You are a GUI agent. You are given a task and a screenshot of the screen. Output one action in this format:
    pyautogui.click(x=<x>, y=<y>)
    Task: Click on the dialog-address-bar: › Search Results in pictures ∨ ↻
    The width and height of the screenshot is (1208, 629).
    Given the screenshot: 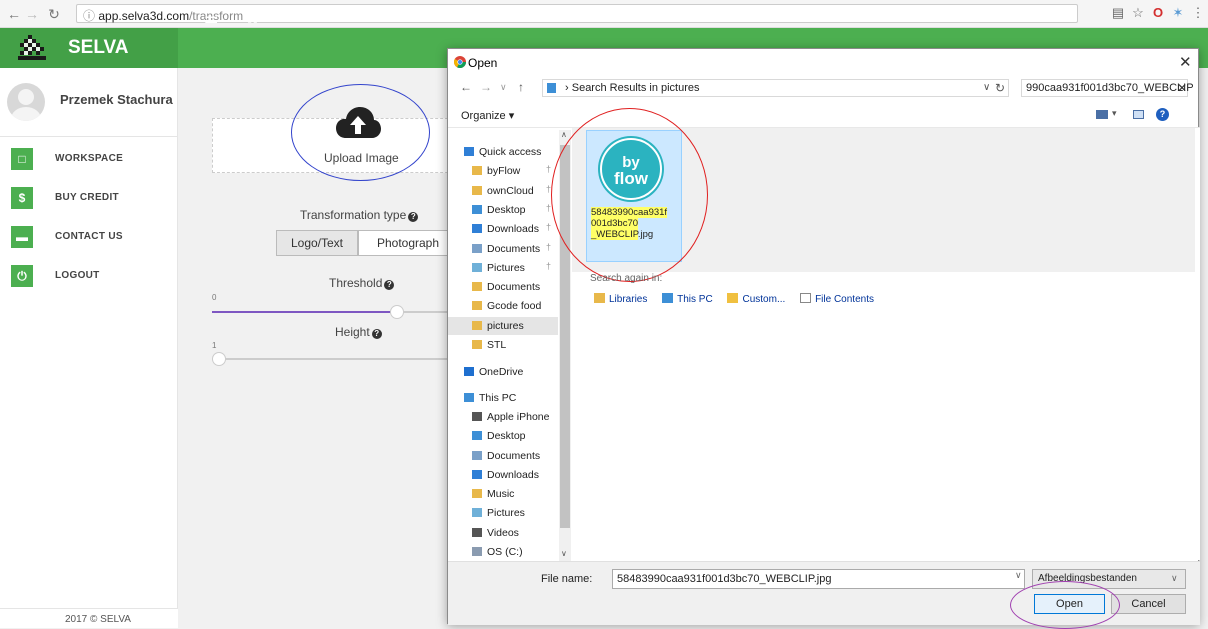 What is the action you would take?
    pyautogui.click(x=775, y=88)
    